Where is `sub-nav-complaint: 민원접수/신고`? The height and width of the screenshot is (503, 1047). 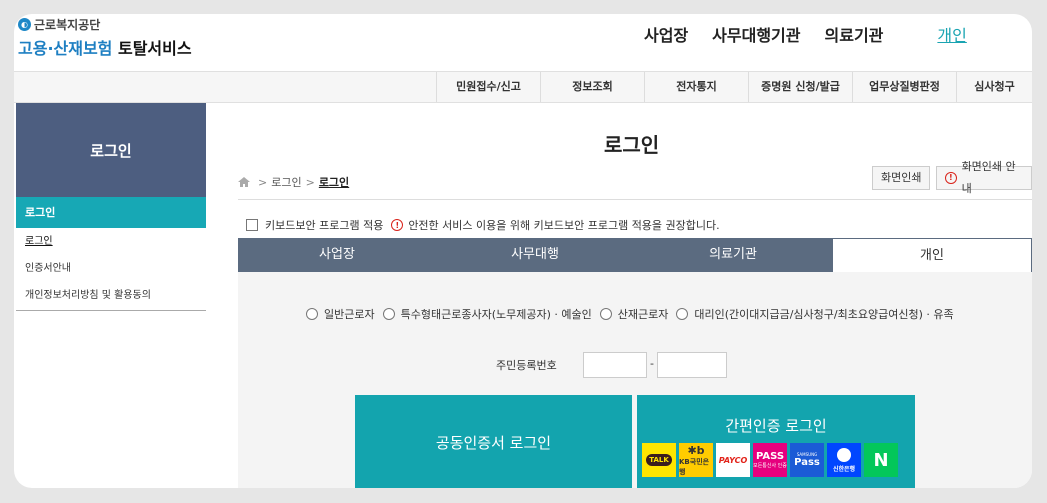 sub-nav-complaint: 민원접수/신고 is located at coordinates (488, 87).